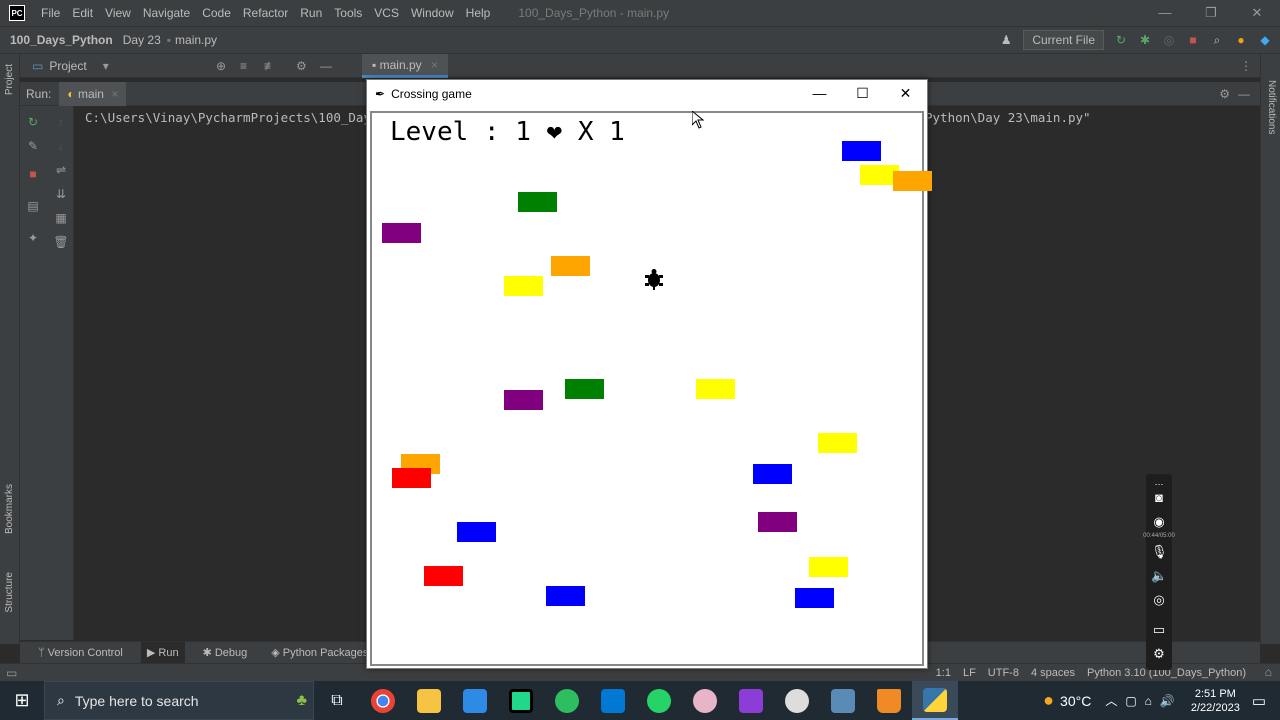  What do you see at coordinates (475, 700) in the screenshot?
I see `microsoft-store-icon` at bounding box center [475, 700].